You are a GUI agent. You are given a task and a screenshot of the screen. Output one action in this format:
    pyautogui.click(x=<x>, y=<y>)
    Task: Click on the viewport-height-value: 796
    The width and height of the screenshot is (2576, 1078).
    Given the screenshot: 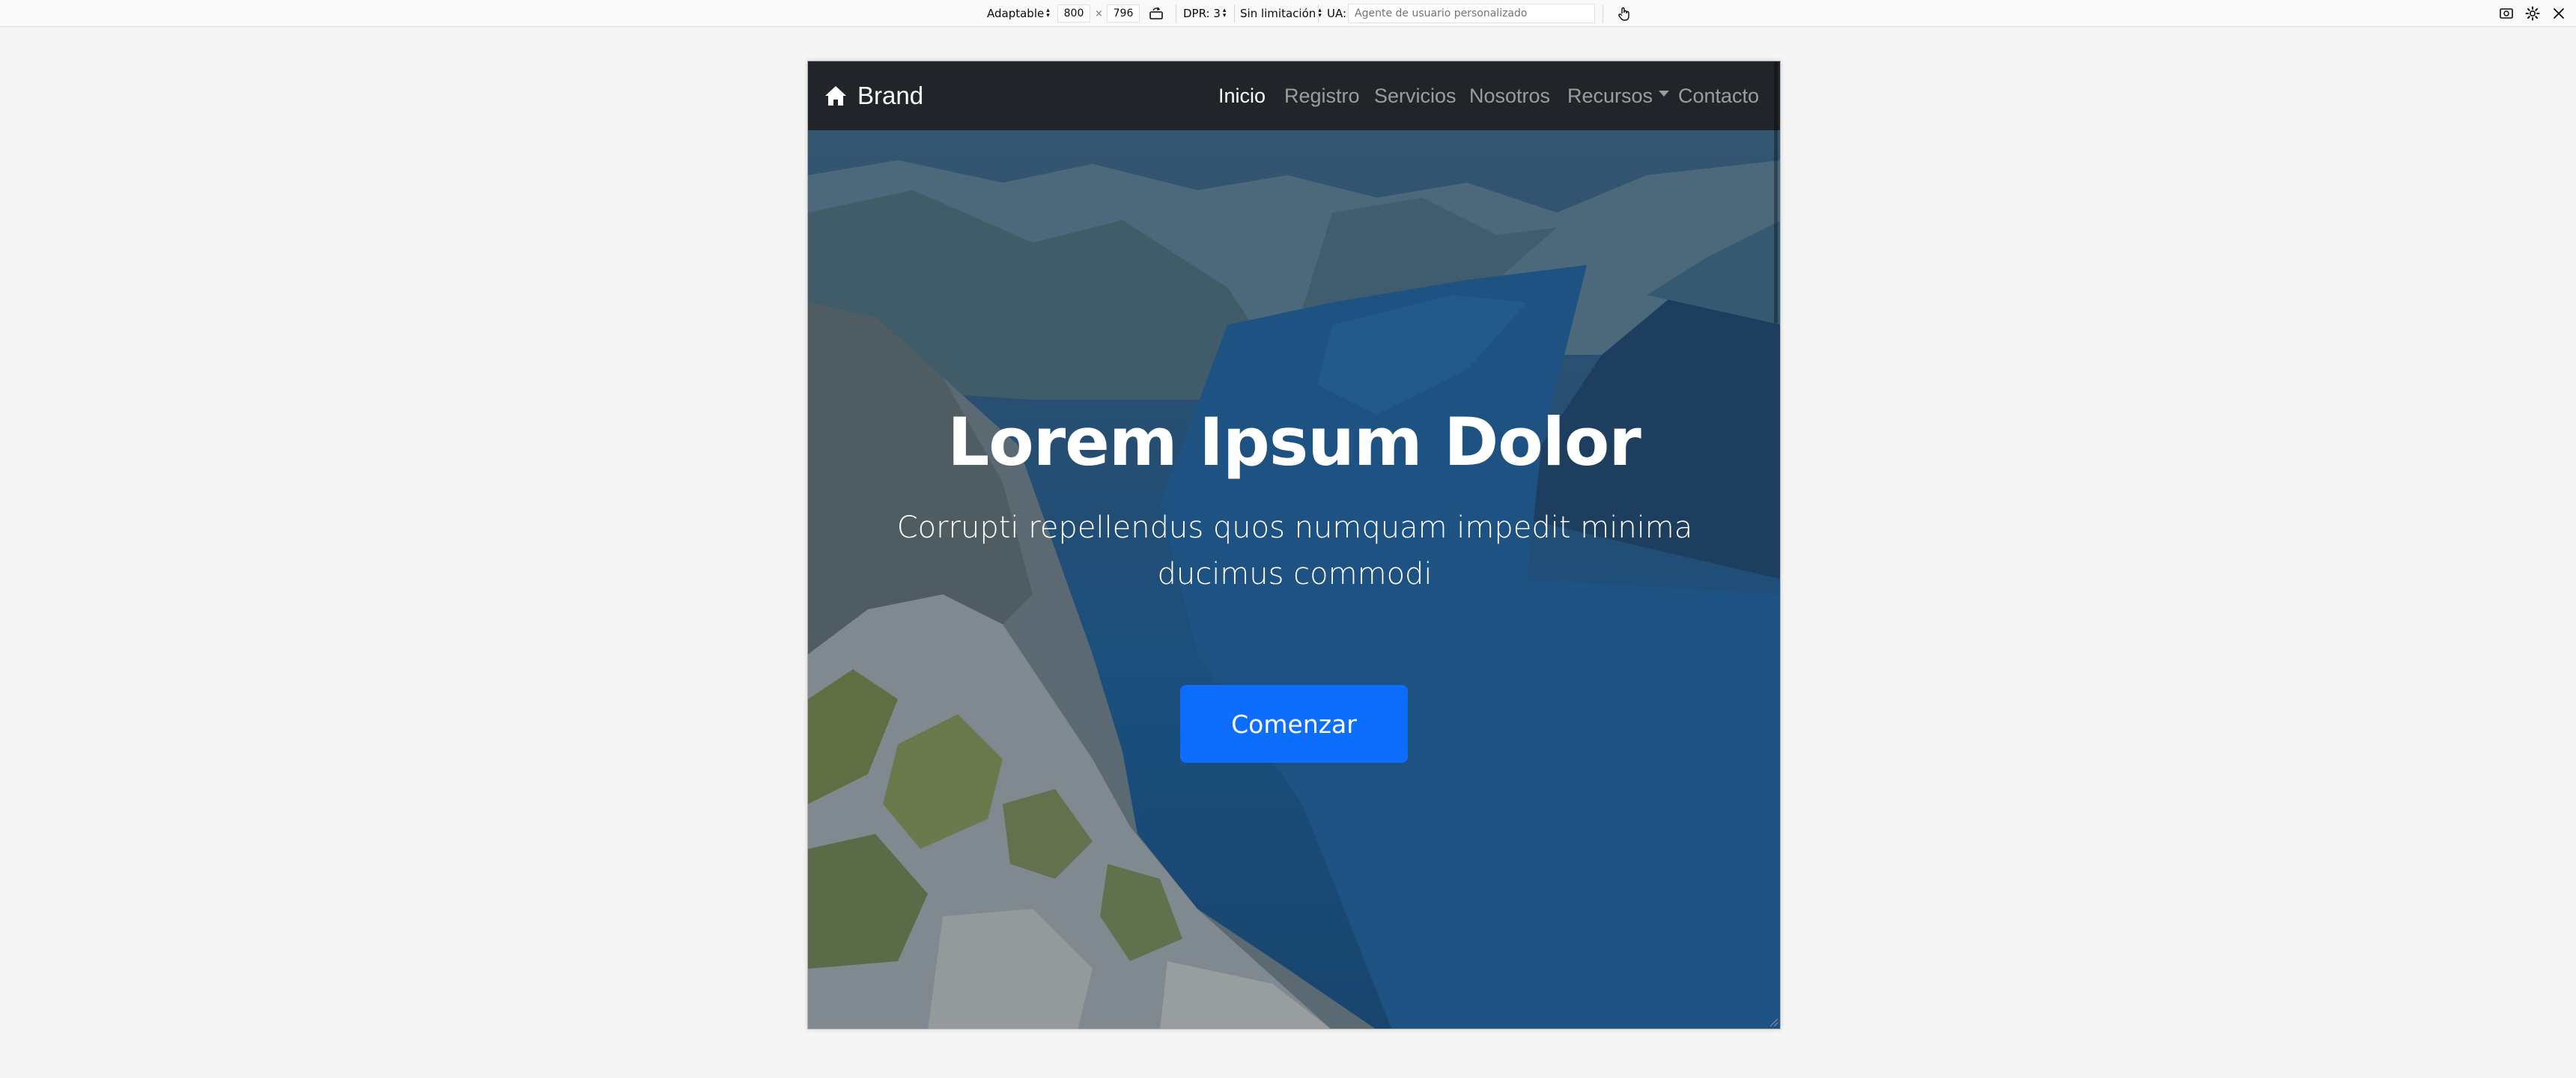 What is the action you would take?
    pyautogui.click(x=1123, y=13)
    